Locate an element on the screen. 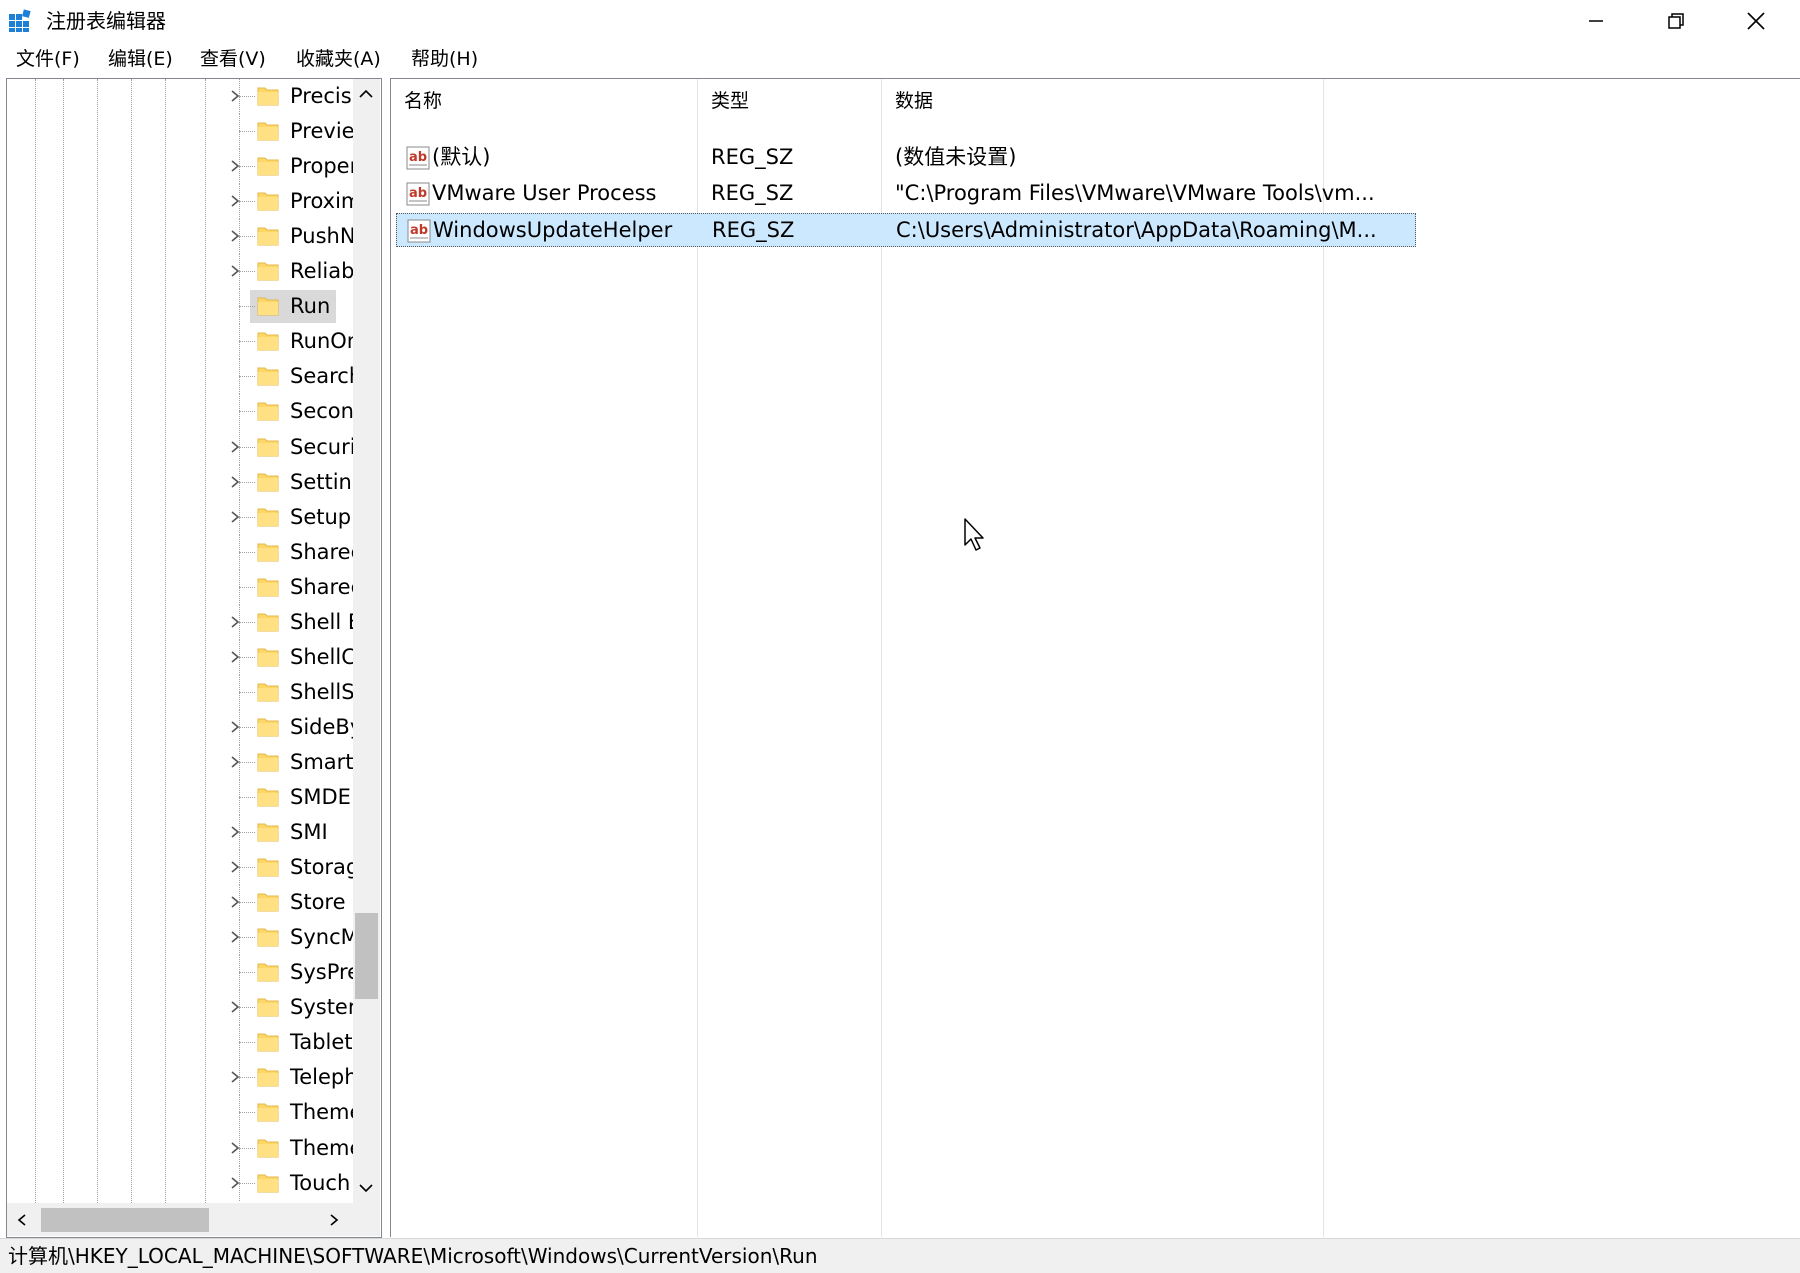 The image size is (1800, 1273). minimize-button is located at coordinates (1596, 21).